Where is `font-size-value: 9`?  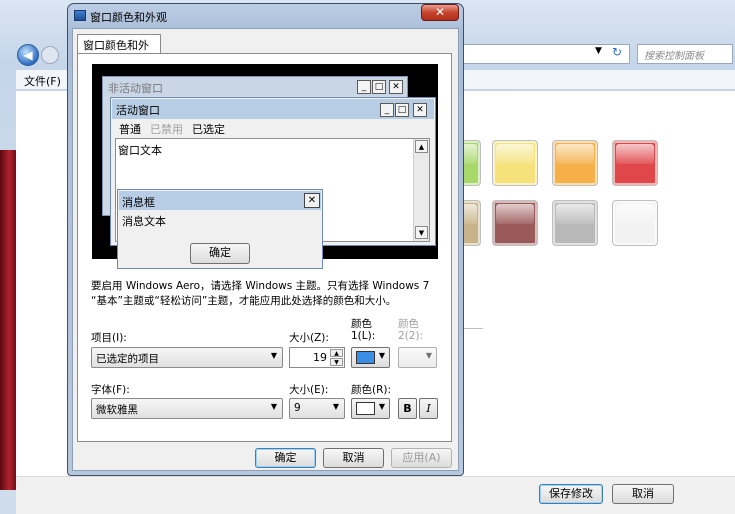
font-size-value: 9 is located at coordinates (297, 408).